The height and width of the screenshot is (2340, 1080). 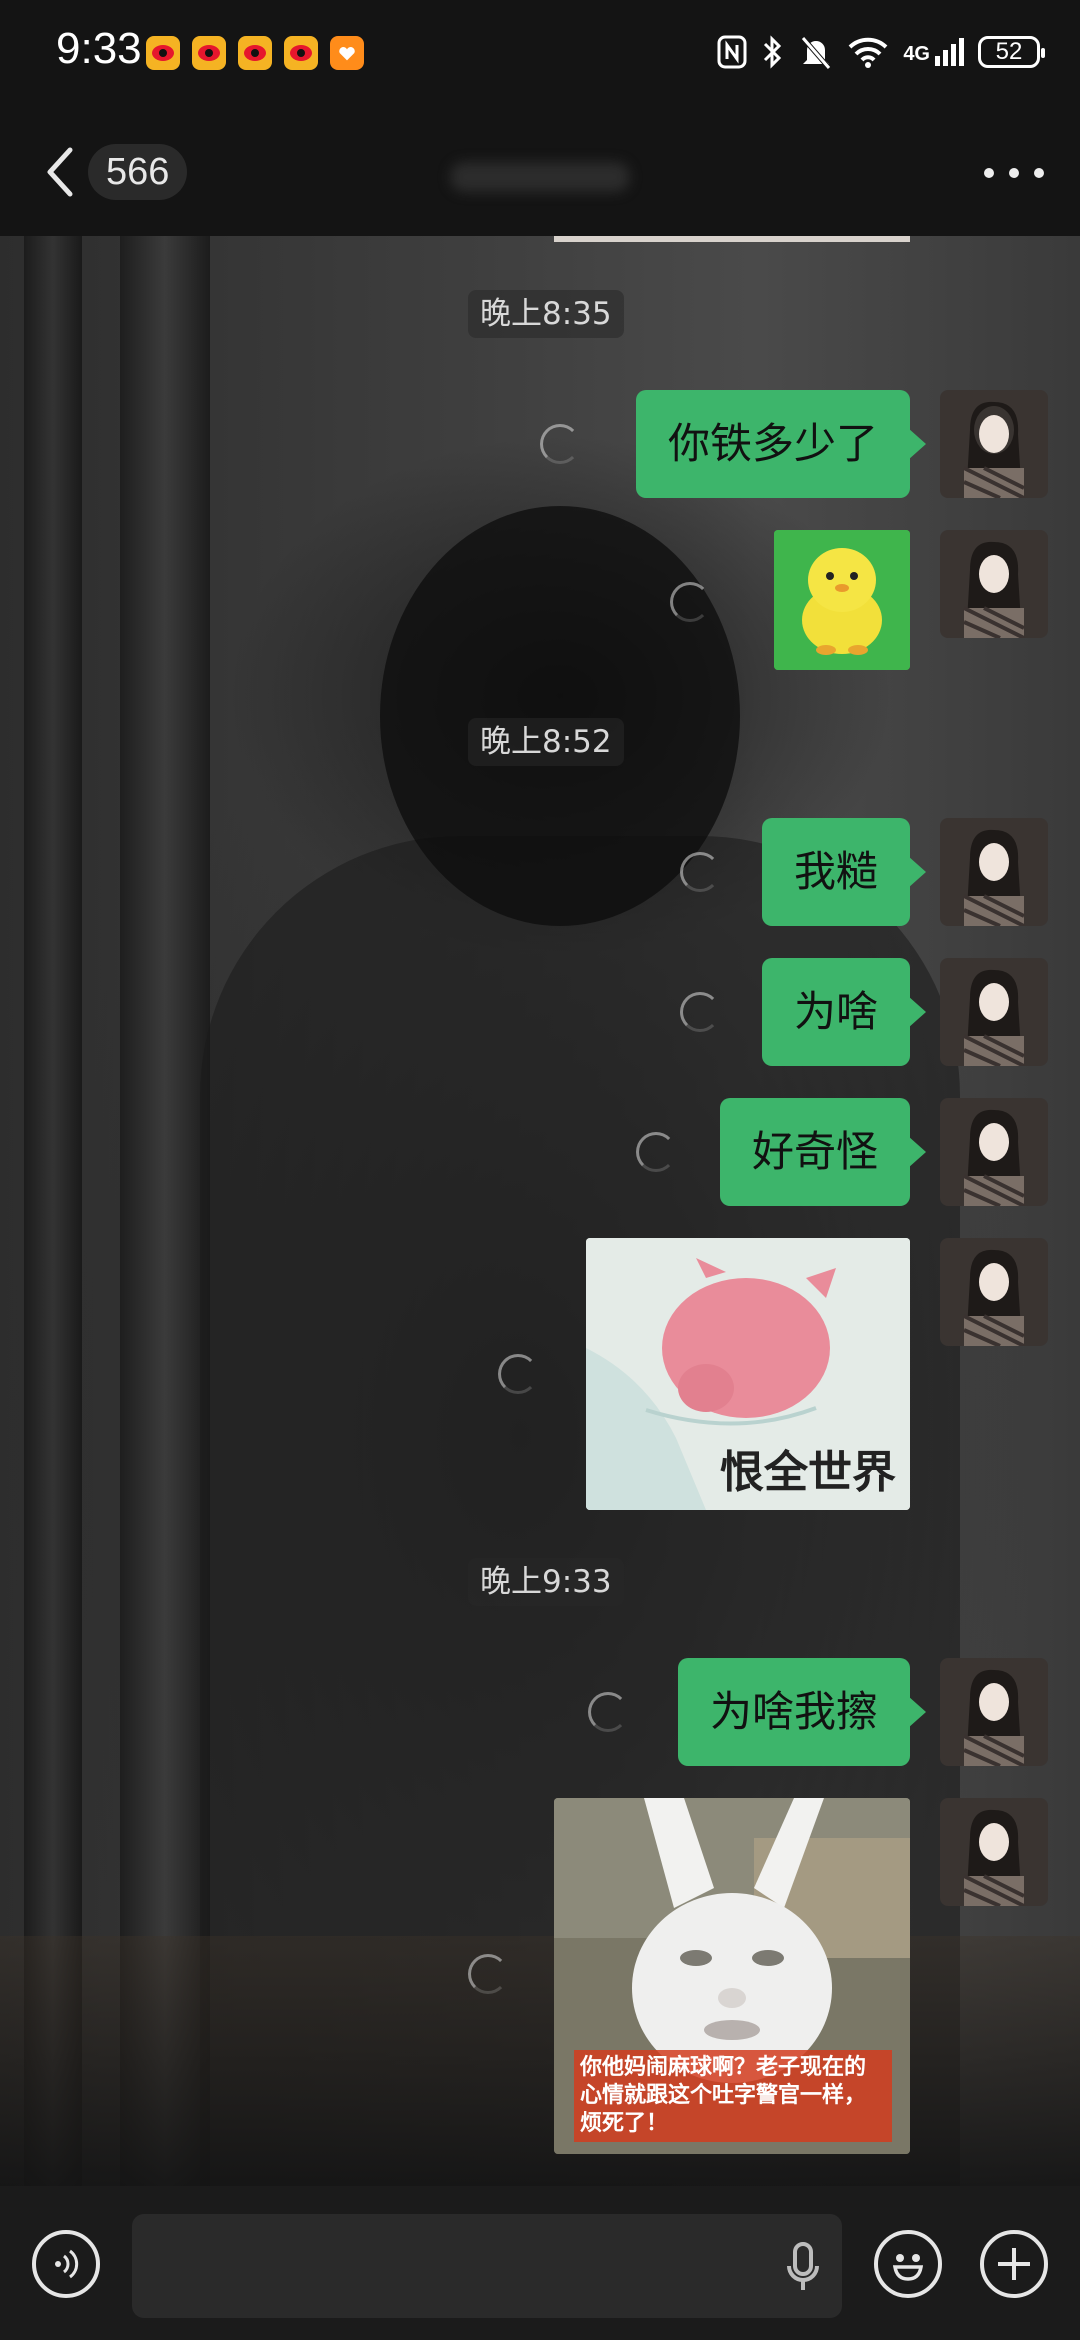 I want to click on chevron-left-icon, so click(x=60, y=172).